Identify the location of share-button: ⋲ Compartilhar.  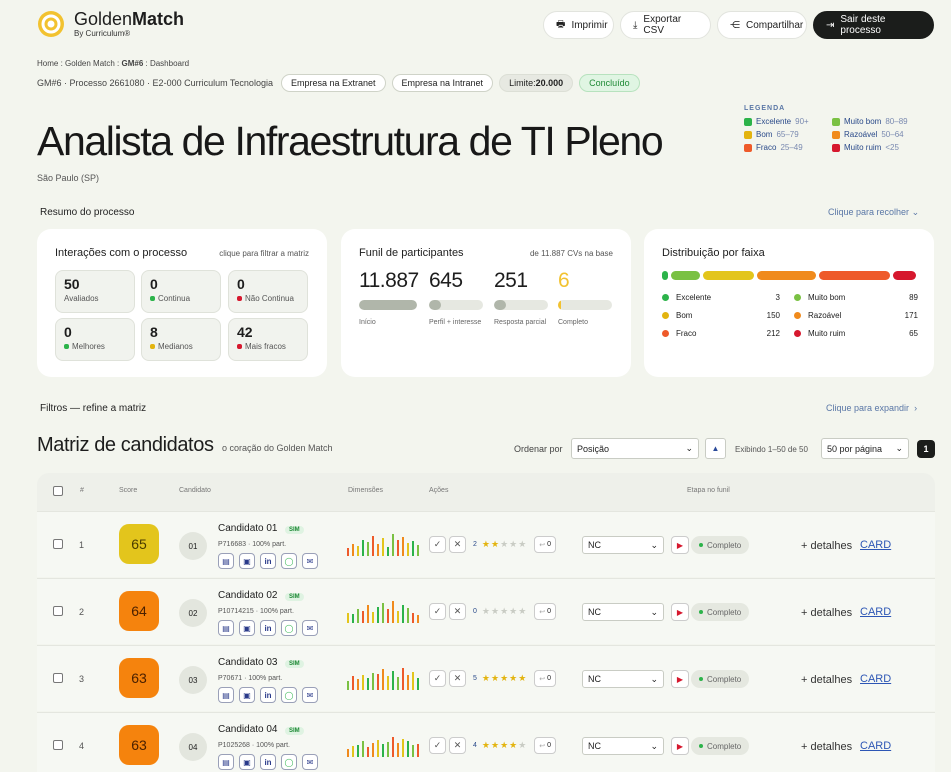
(762, 25).